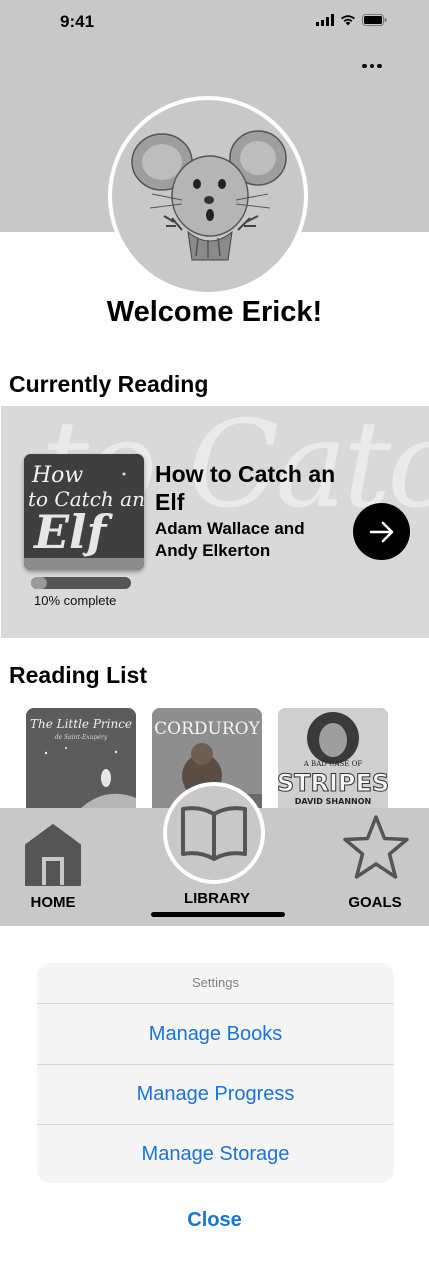 The image size is (429, 1284). What do you see at coordinates (77, 21) in the screenshot?
I see `status-time: 9:41` at bounding box center [77, 21].